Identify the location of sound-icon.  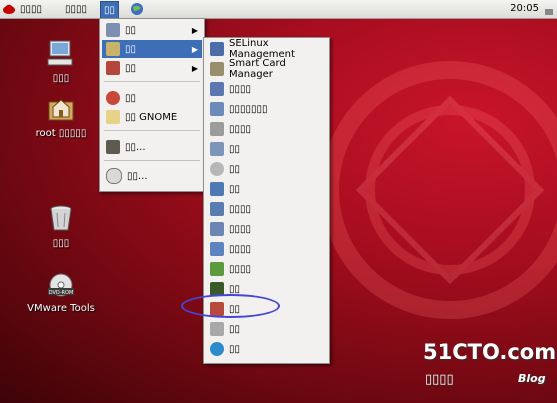
(217, 89).